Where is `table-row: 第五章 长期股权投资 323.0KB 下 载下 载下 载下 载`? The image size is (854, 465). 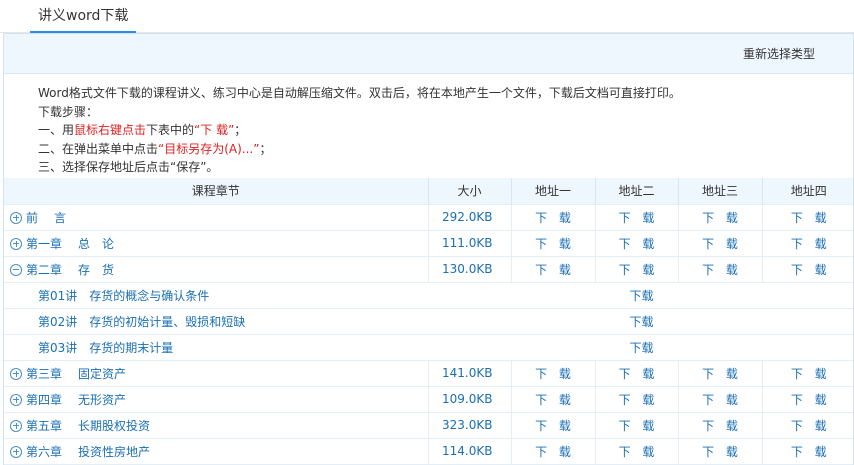
table-row: 第五章 长期股权投资 323.0KB 下 载下 载下 载下 载 is located at coordinates (428, 425).